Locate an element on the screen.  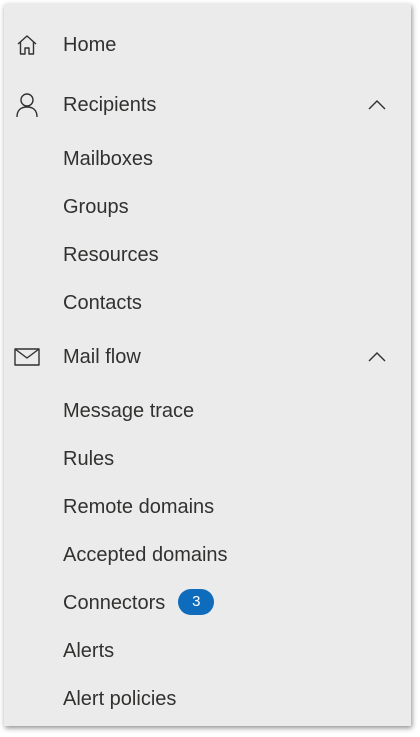
nav-group-mail-flow: Mail flow is located at coordinates (207, 357).